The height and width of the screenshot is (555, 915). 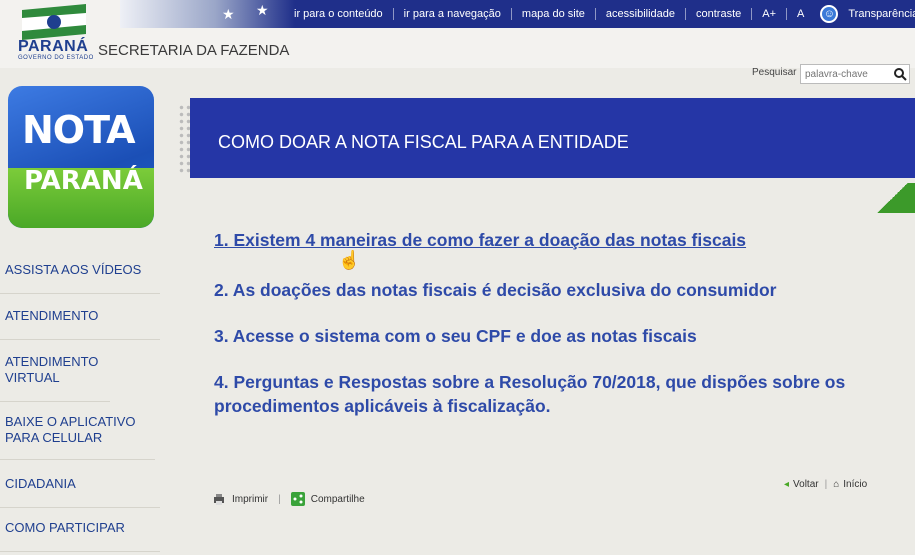 I want to click on sidebar-item-videos: ASSISTA AOS VÍDEOS, so click(x=80, y=278).